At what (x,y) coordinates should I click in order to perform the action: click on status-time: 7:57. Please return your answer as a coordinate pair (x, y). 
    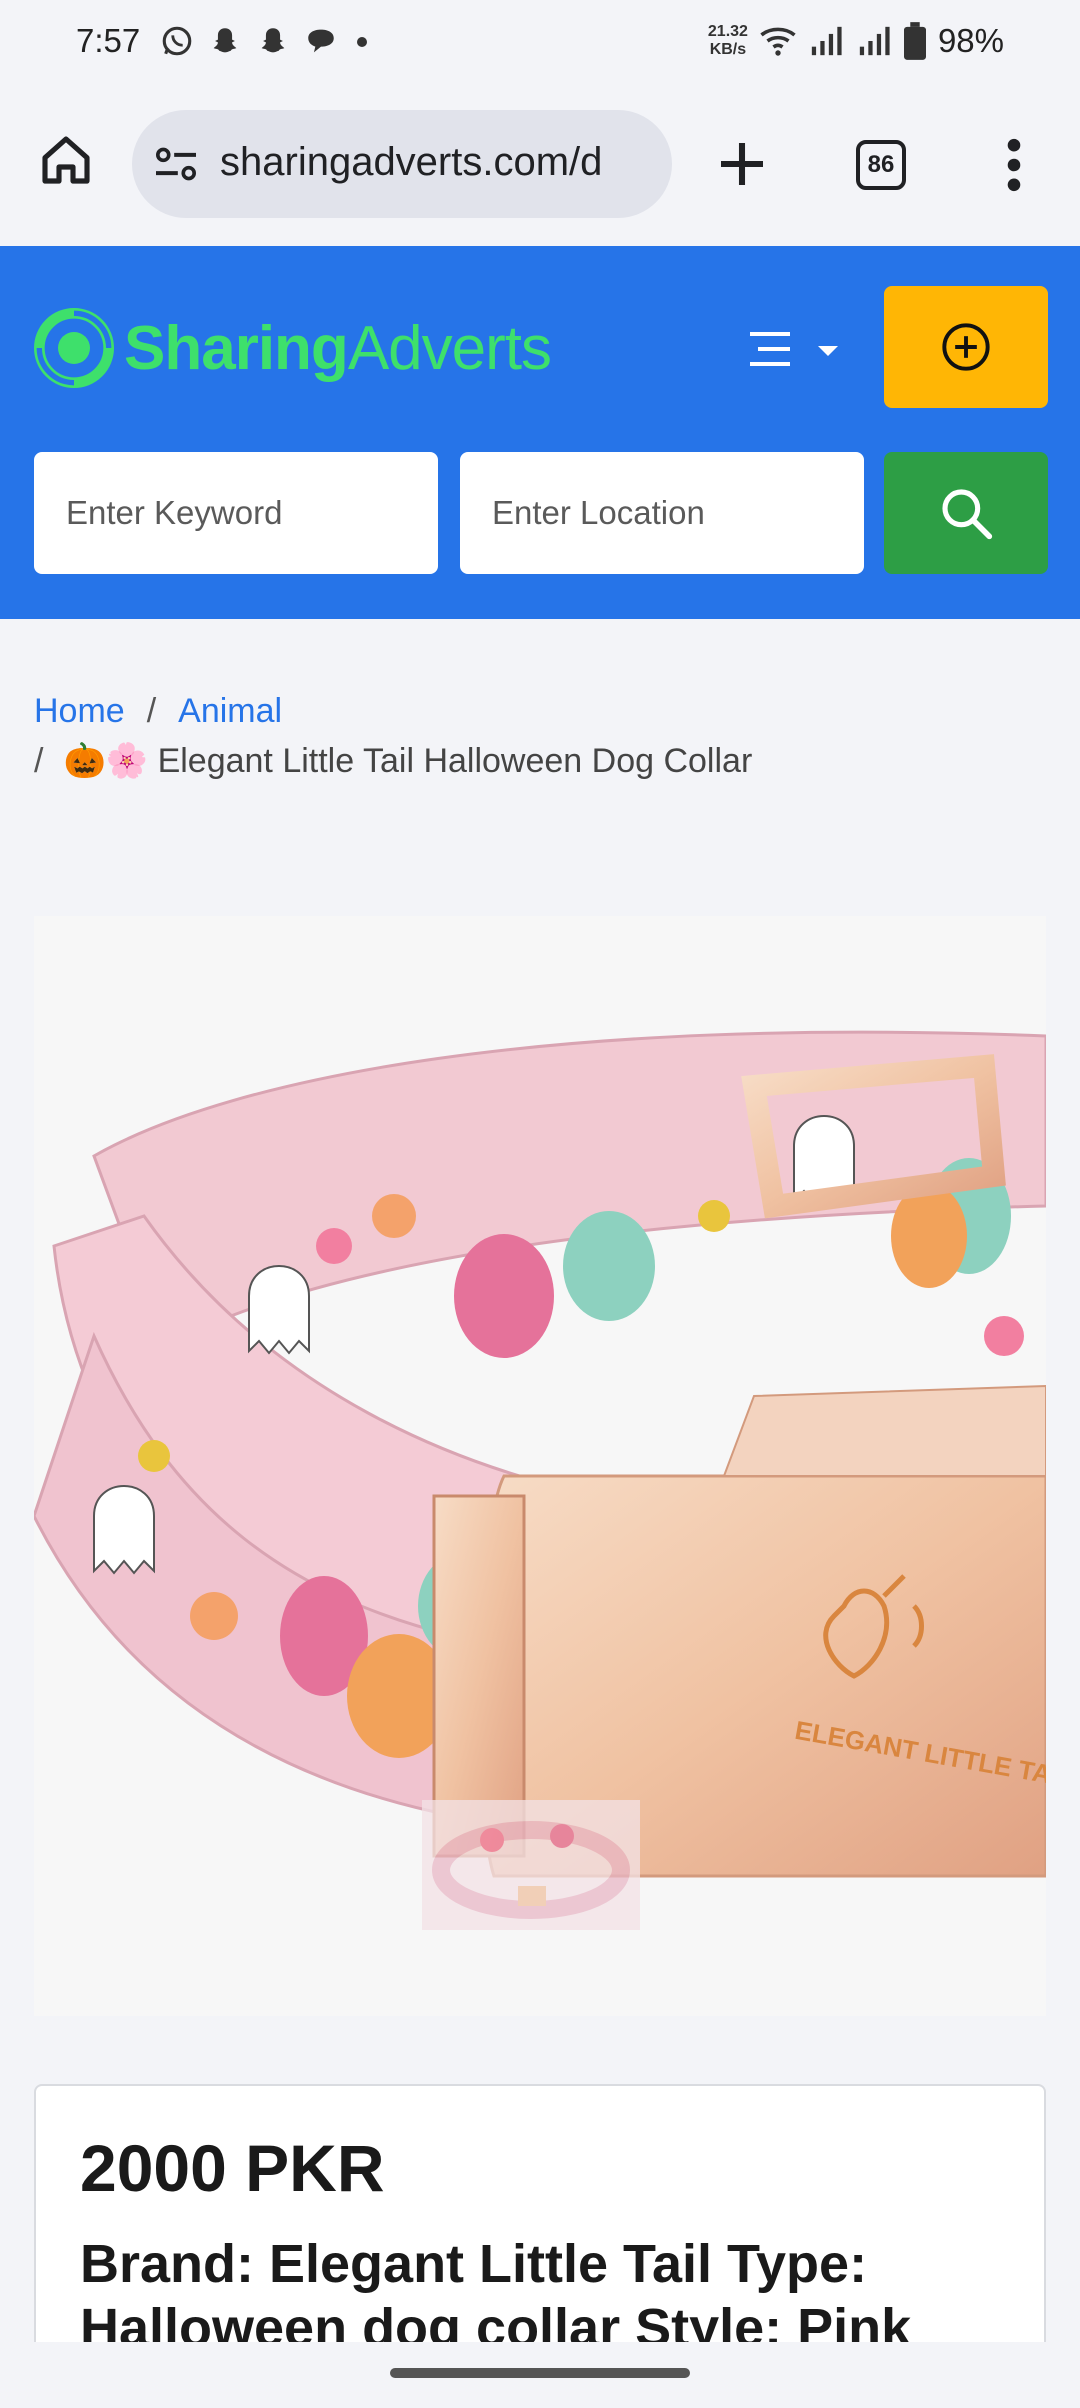
    Looking at the image, I should click on (108, 40).